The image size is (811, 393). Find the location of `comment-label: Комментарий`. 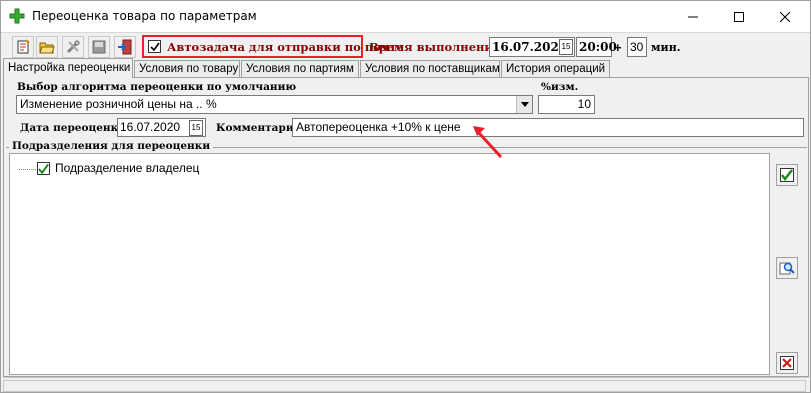

comment-label: Комментарий is located at coordinates (259, 128).